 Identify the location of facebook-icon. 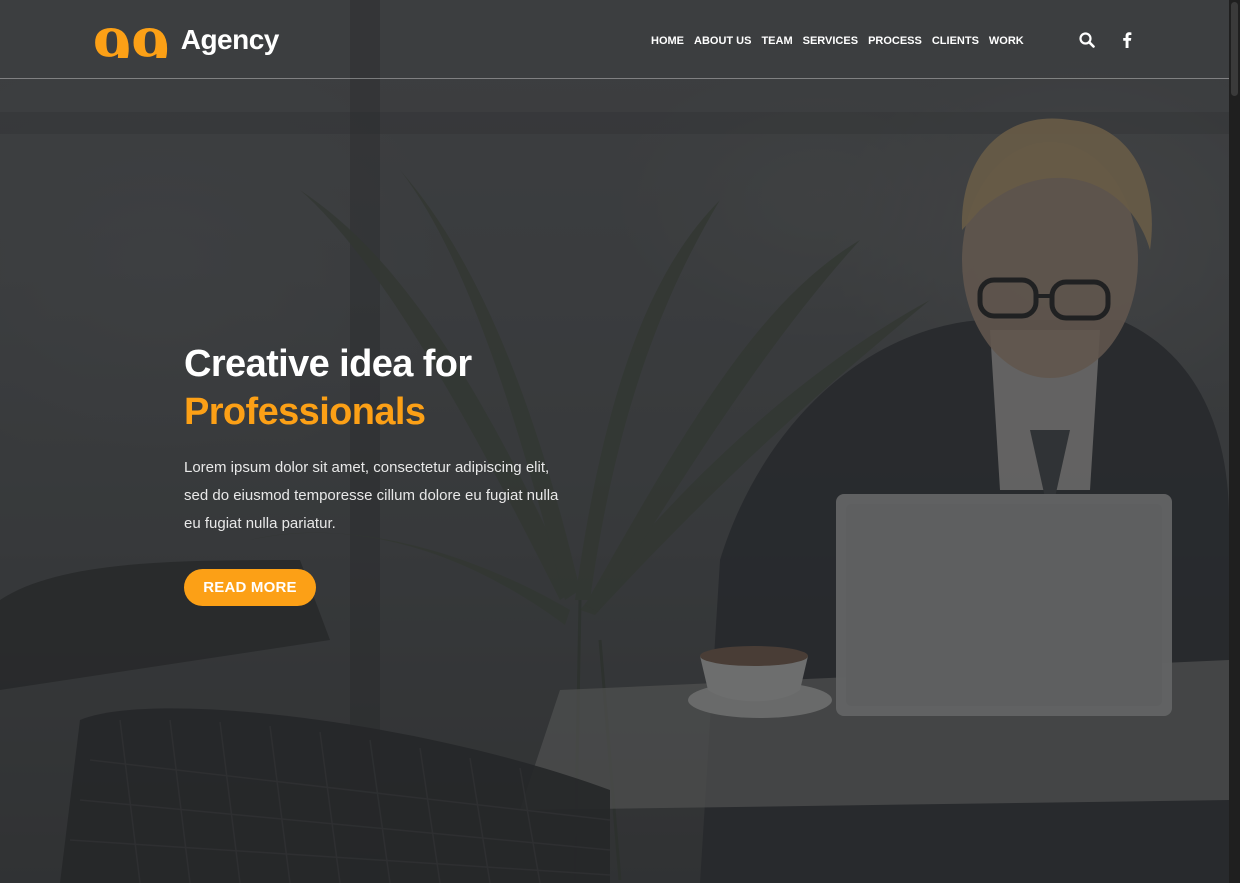
(1127, 40).